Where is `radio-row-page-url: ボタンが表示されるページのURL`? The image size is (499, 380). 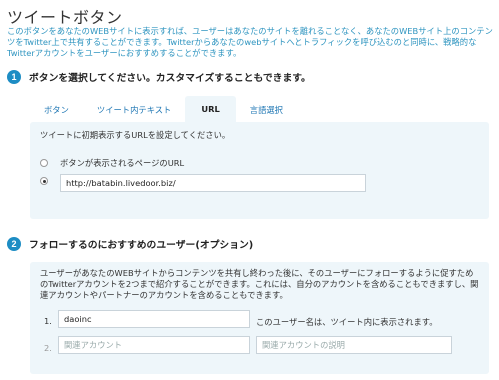
radio-row-page-url: ボタンが表示されるページのURL is located at coordinates (112, 163).